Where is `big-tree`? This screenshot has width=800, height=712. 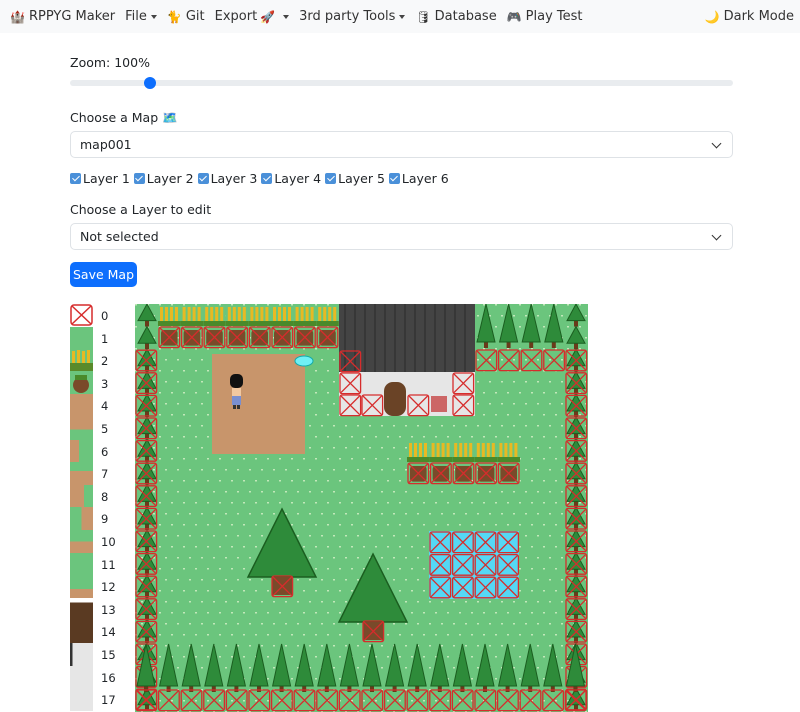
big-tree is located at coordinates (373, 587).